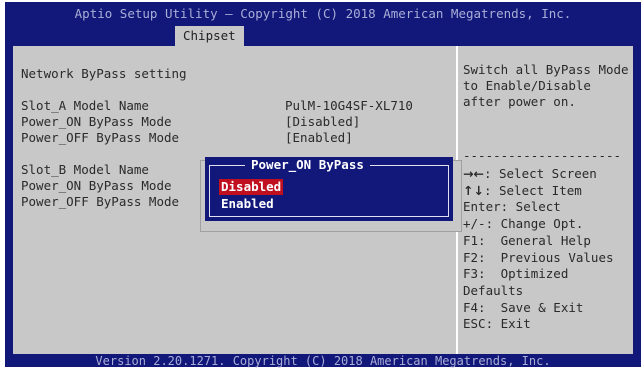 Image resolution: width=641 pixels, height=368 pixels. I want to click on help-line: to Enable/Disable, so click(527, 85).